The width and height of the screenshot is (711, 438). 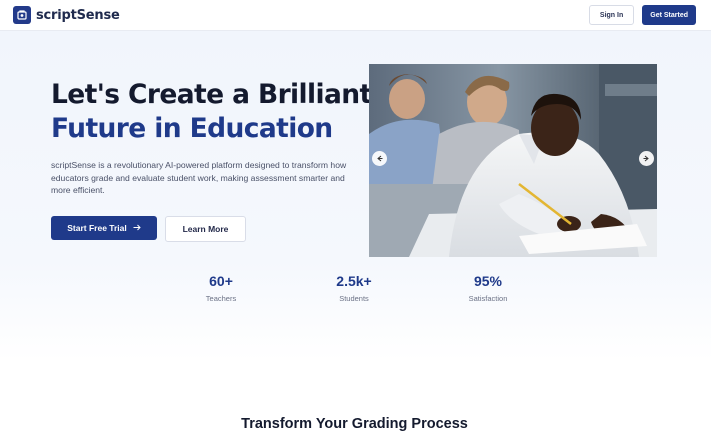 What do you see at coordinates (22, 15) in the screenshot?
I see `logo-icon` at bounding box center [22, 15].